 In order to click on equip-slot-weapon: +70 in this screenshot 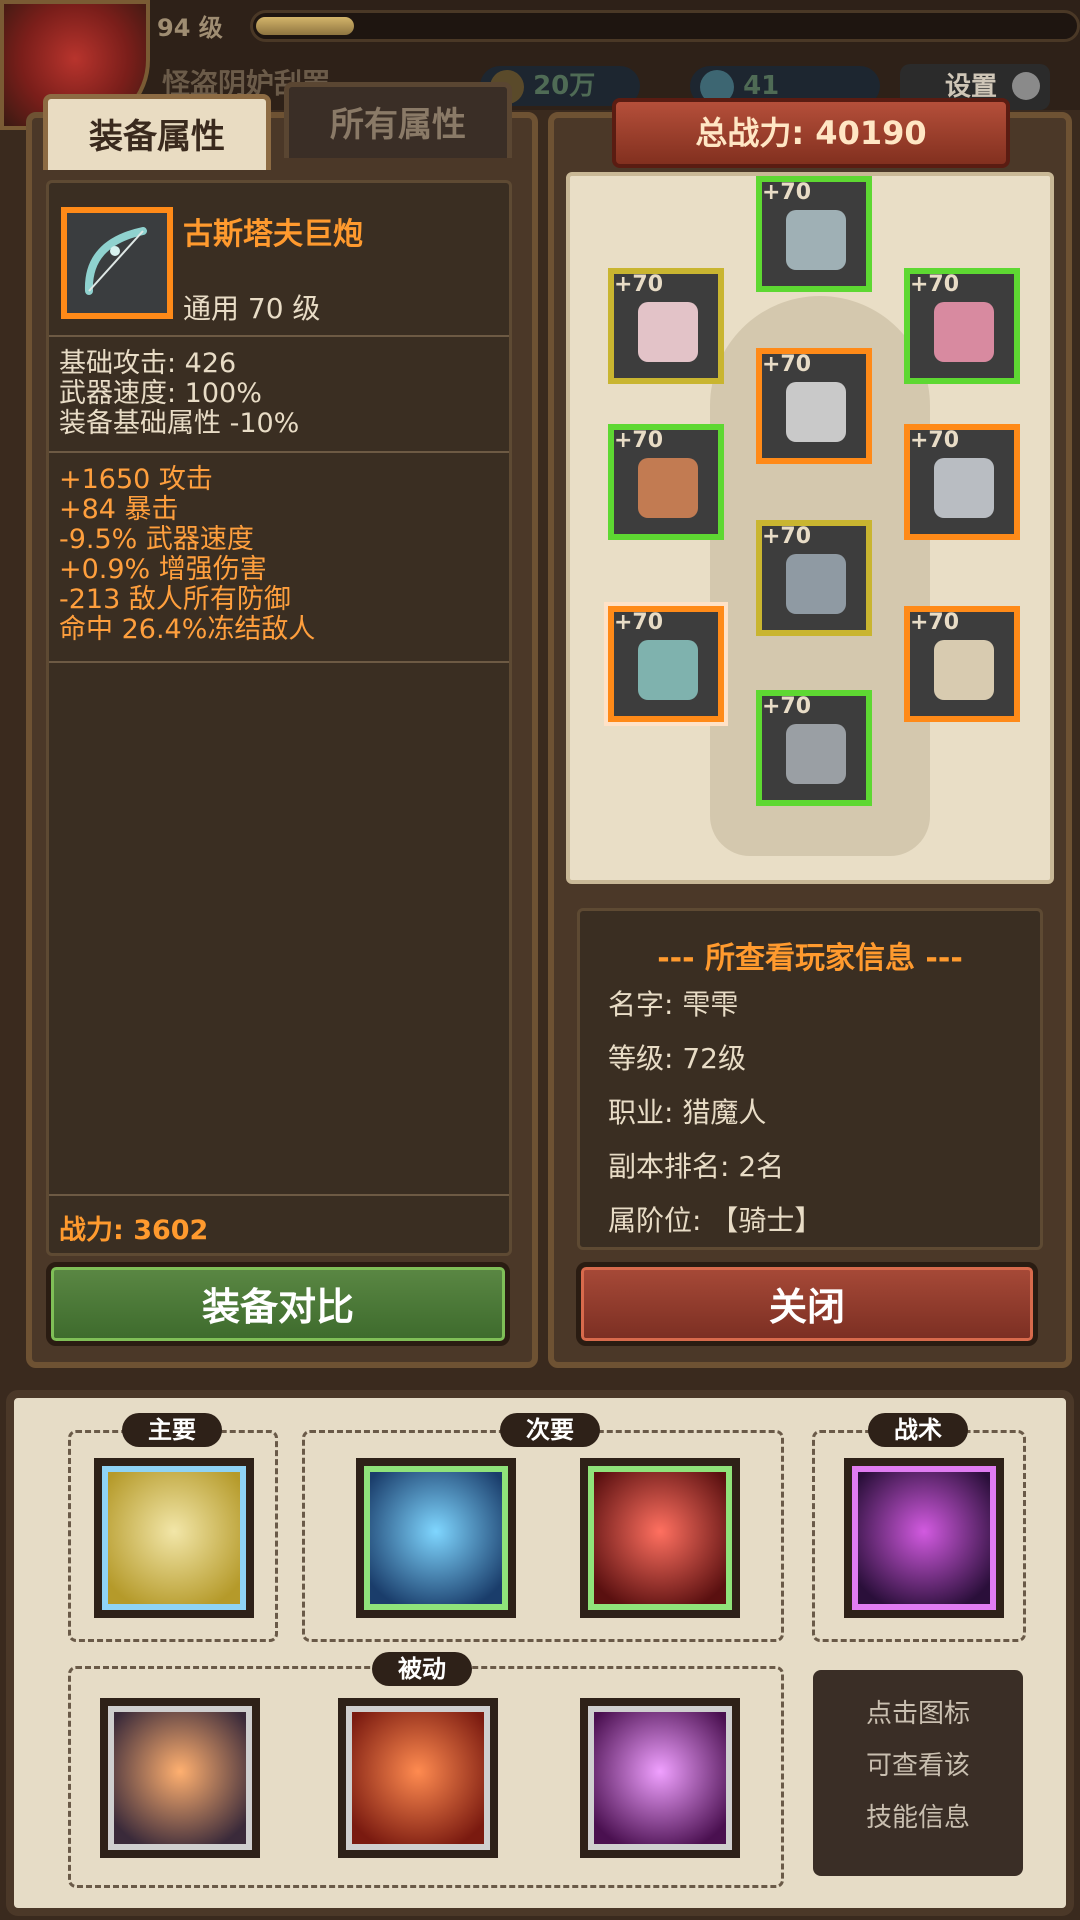, I will do `click(666, 664)`.